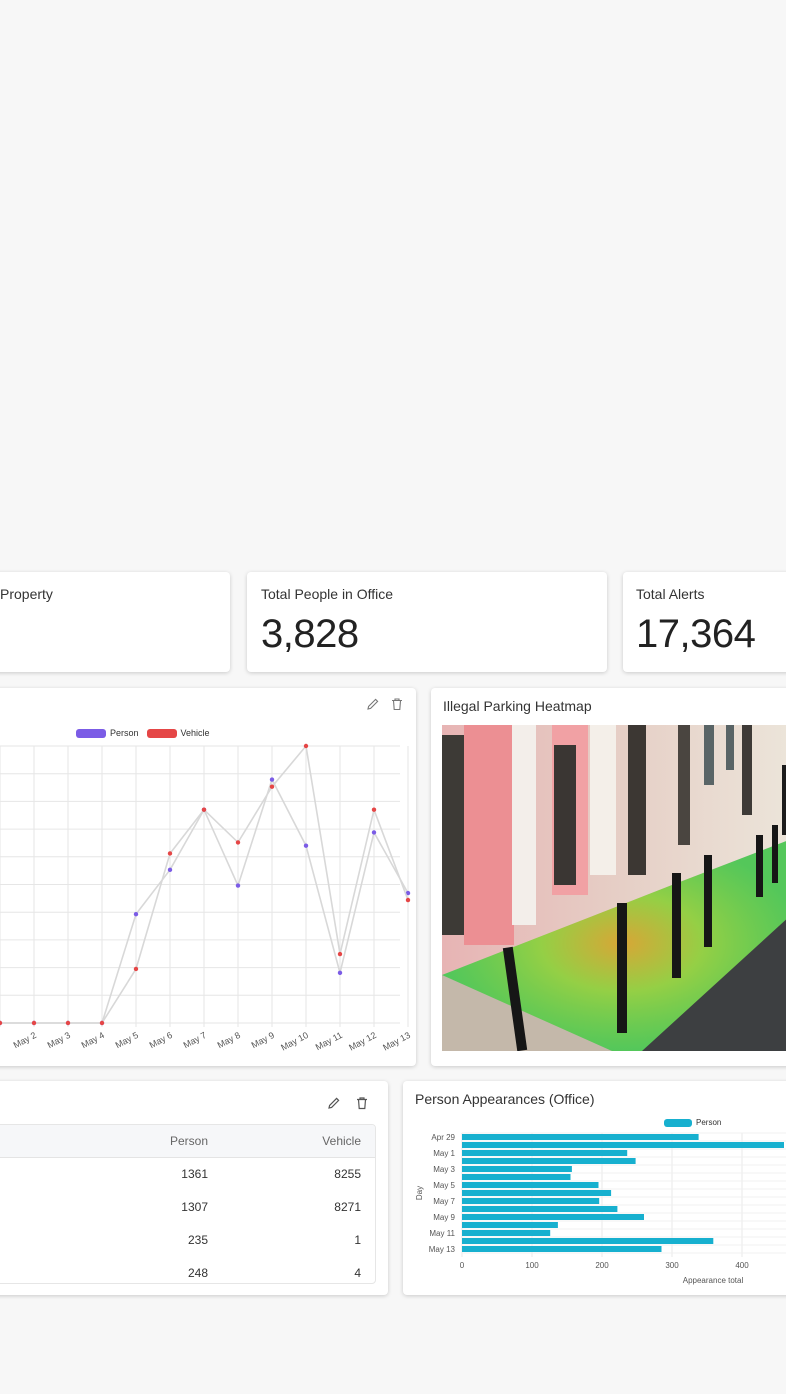  I want to click on heatmap-card: Illegal Parking Heatmap, so click(608, 877).